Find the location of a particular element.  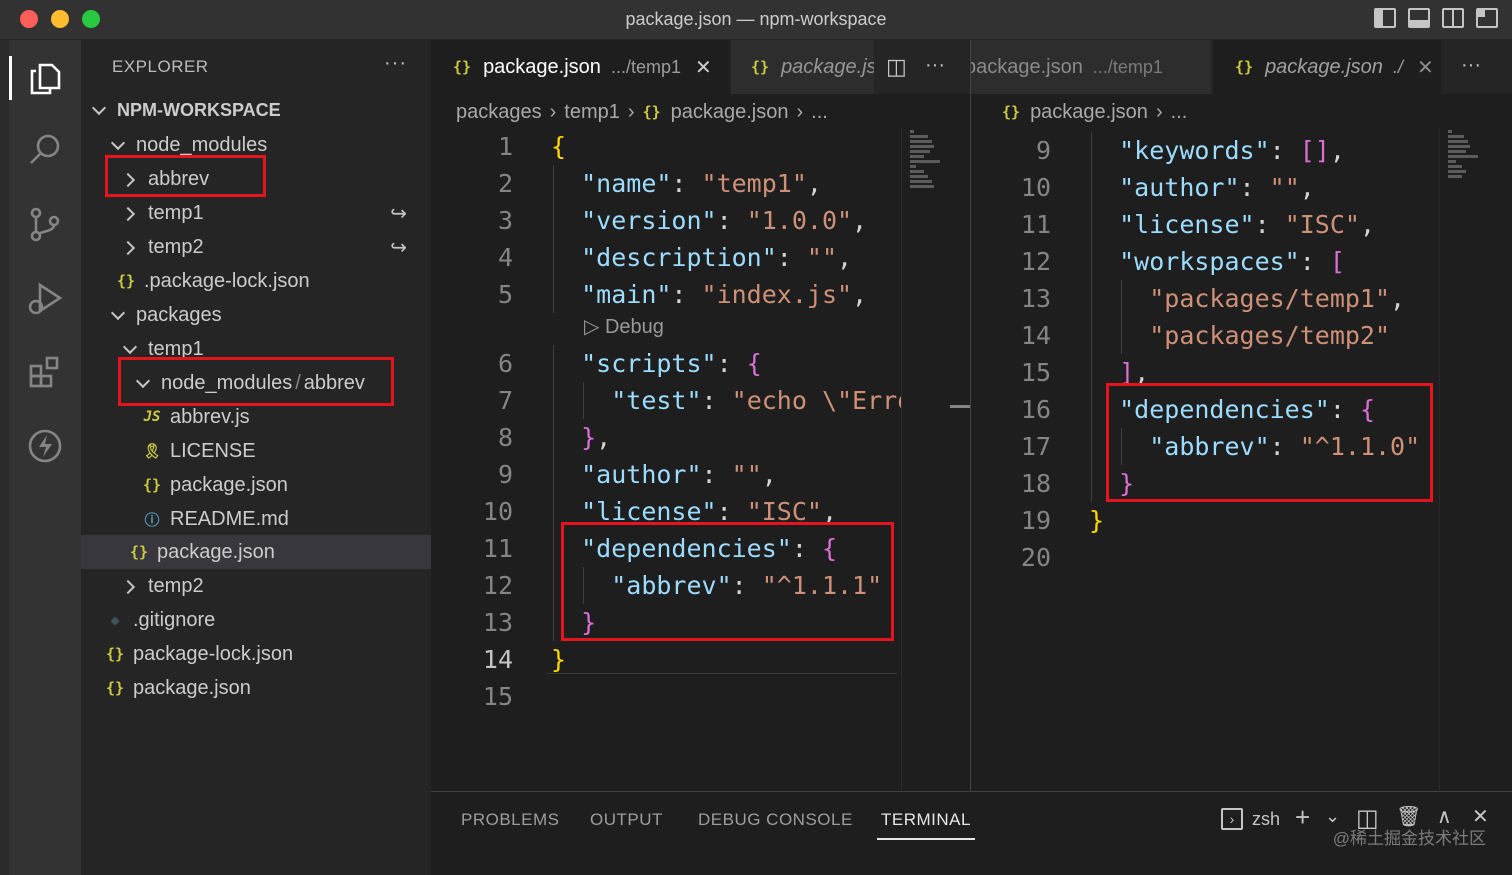

tree-item-license: 🎗 LICENSE is located at coordinates (256, 451).